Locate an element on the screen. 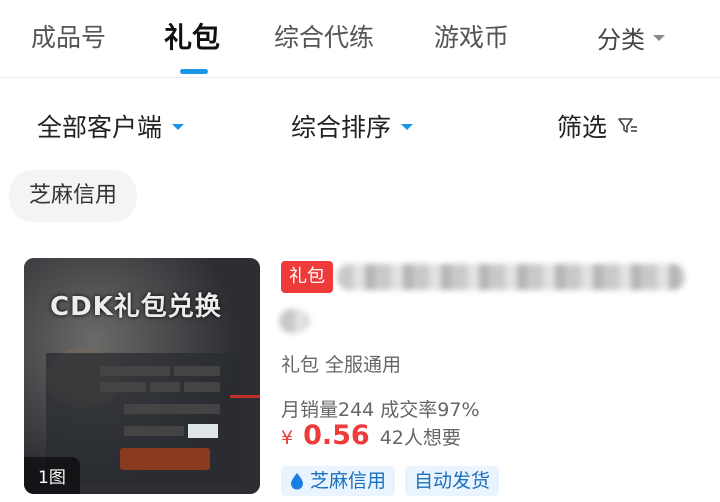 This screenshot has height=502, width=720. client-filter-dropdown: 全部客户端 is located at coordinates (111, 126).